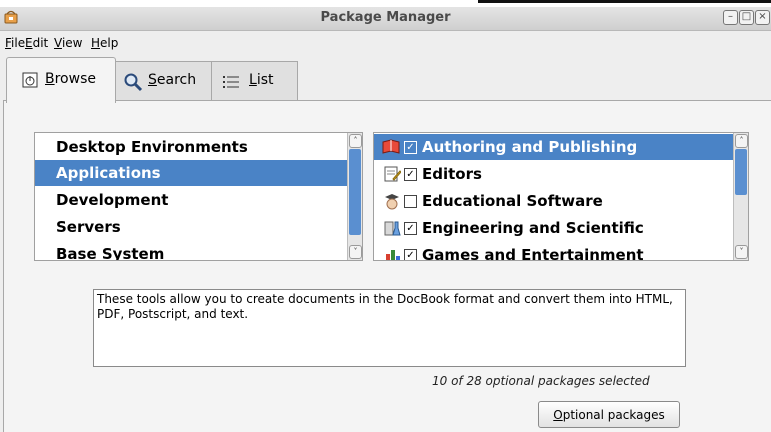 The image size is (771, 432). What do you see at coordinates (391, 146) in the screenshot?
I see `book-icon` at bounding box center [391, 146].